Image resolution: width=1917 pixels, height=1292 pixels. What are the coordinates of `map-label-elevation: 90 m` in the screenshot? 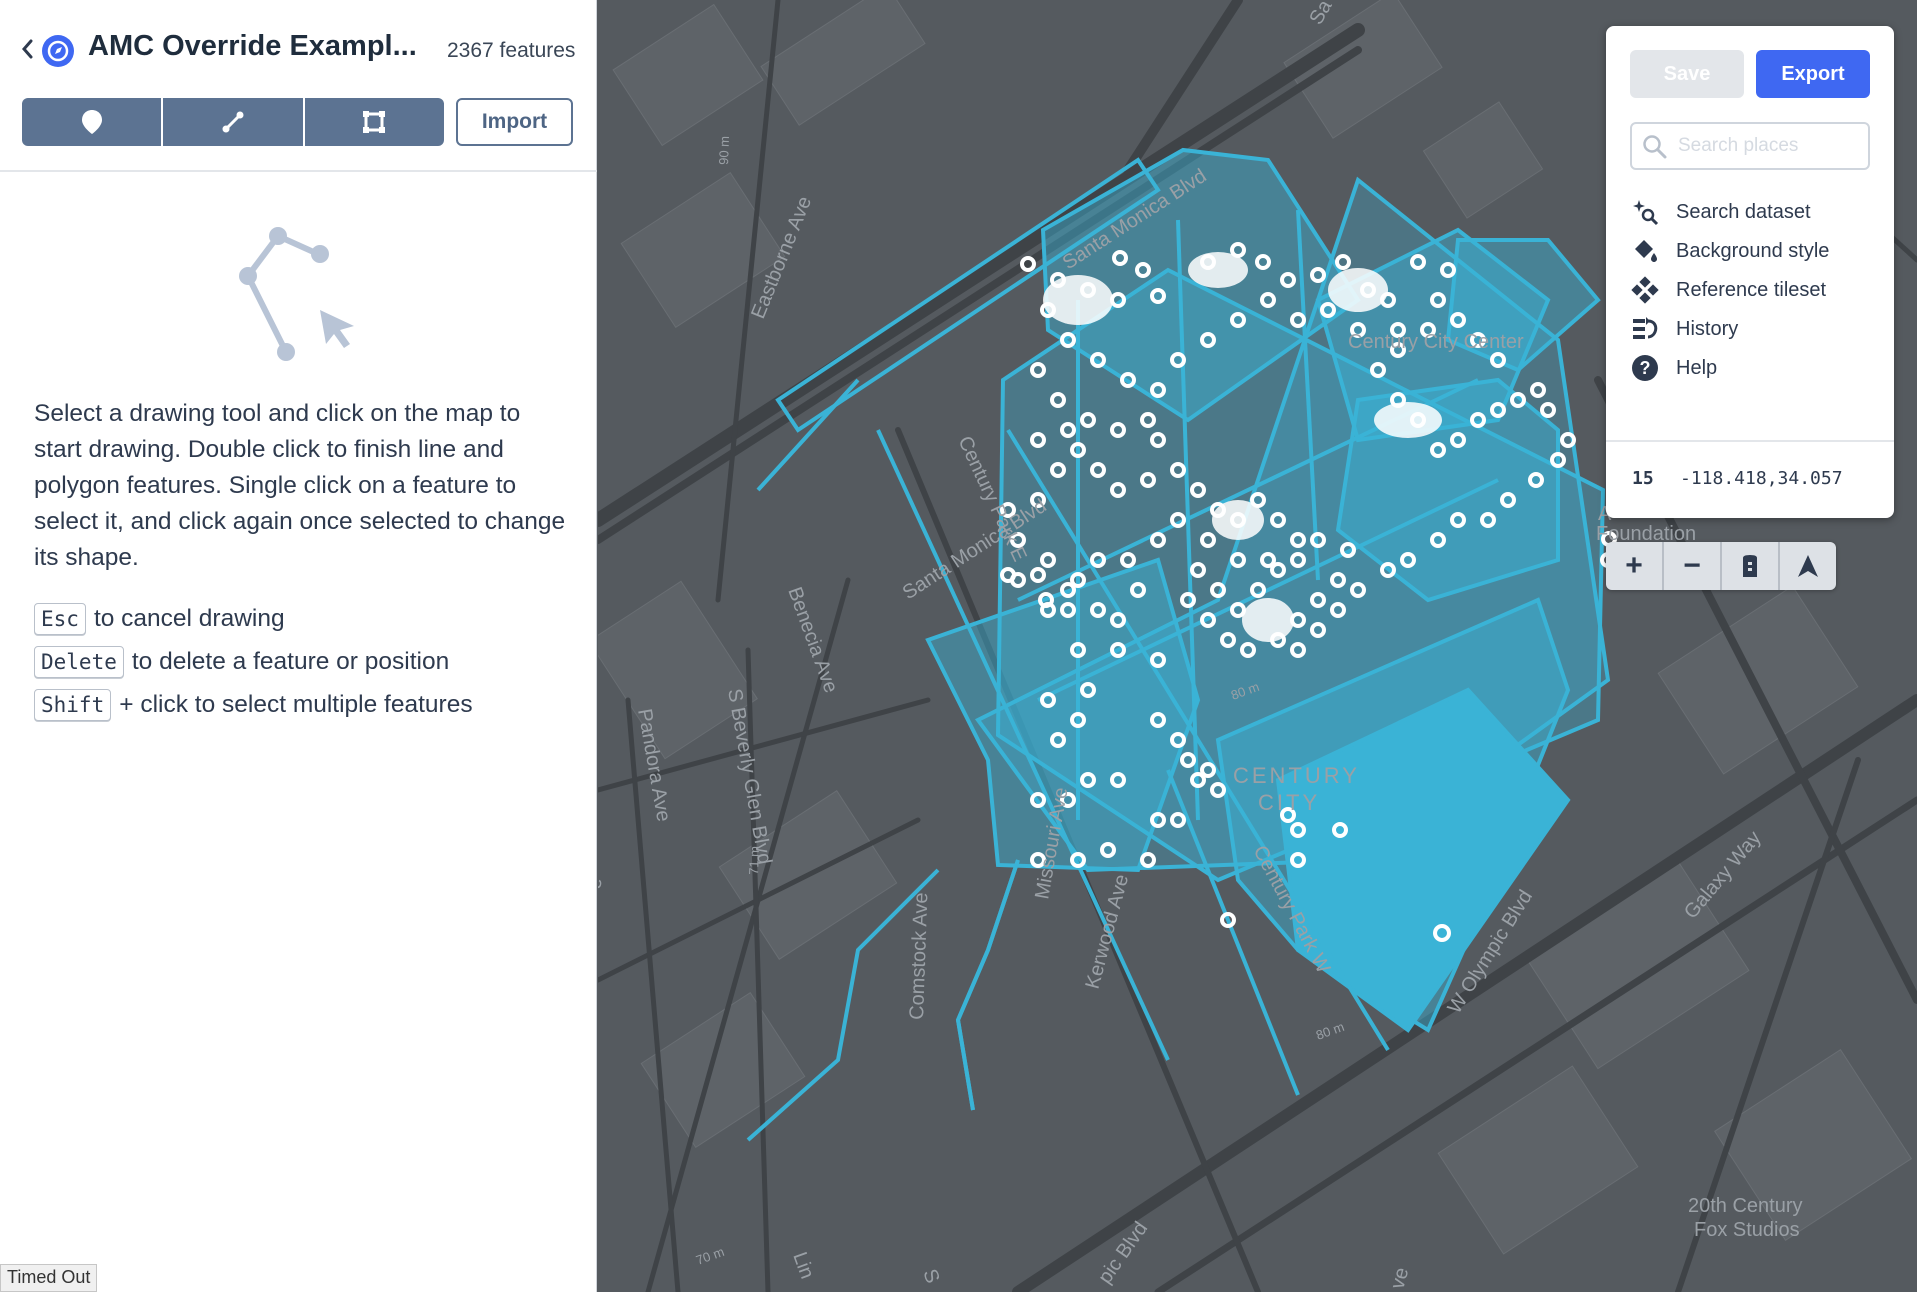 It's located at (724, 150).